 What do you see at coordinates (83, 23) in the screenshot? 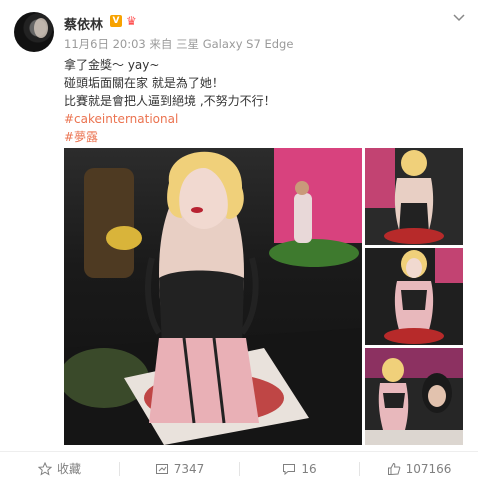
I see `author-name: 蔡依林` at bounding box center [83, 23].